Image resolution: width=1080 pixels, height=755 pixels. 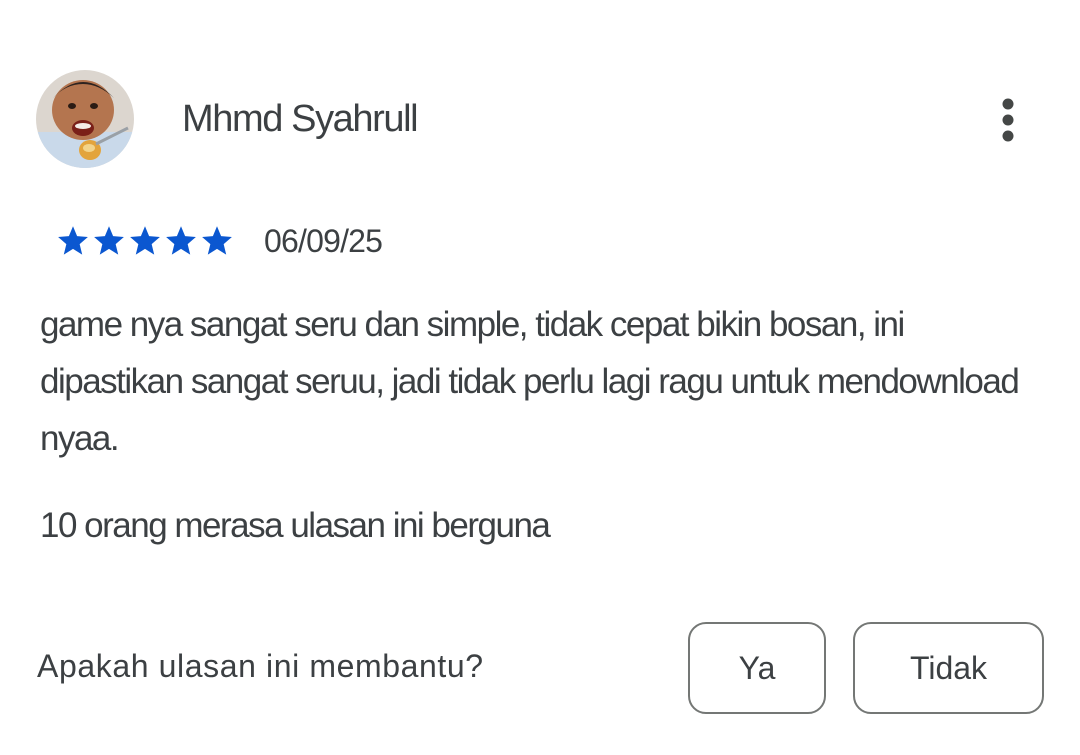 I want to click on avatar, so click(x=85, y=119).